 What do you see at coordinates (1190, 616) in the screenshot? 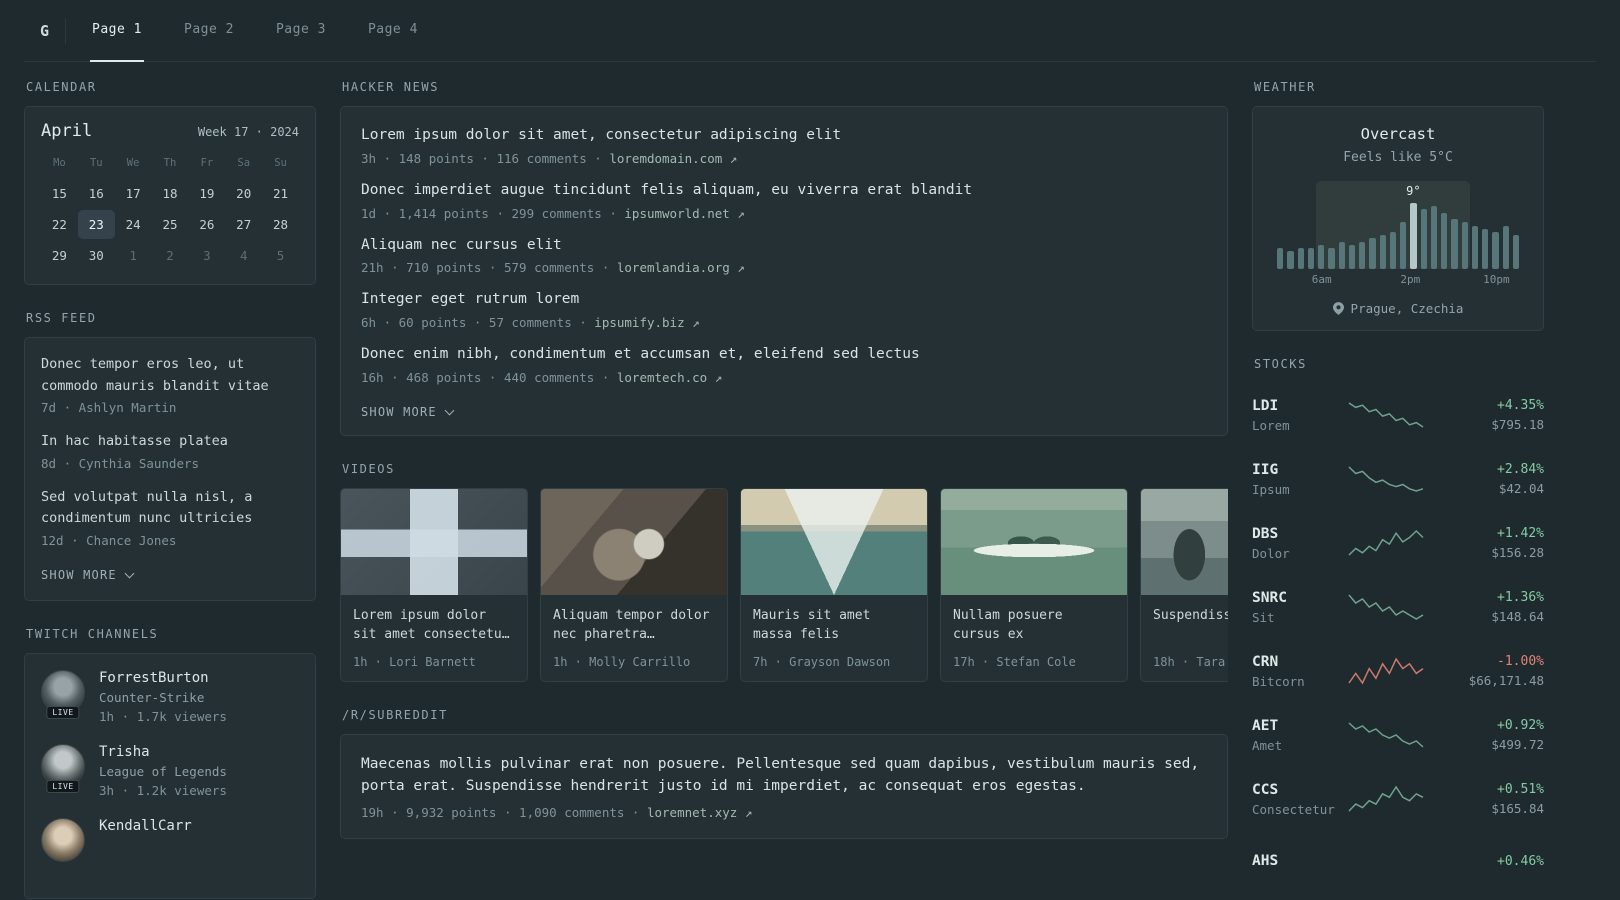
I see `video-title: Suspendisse diam` at bounding box center [1190, 616].